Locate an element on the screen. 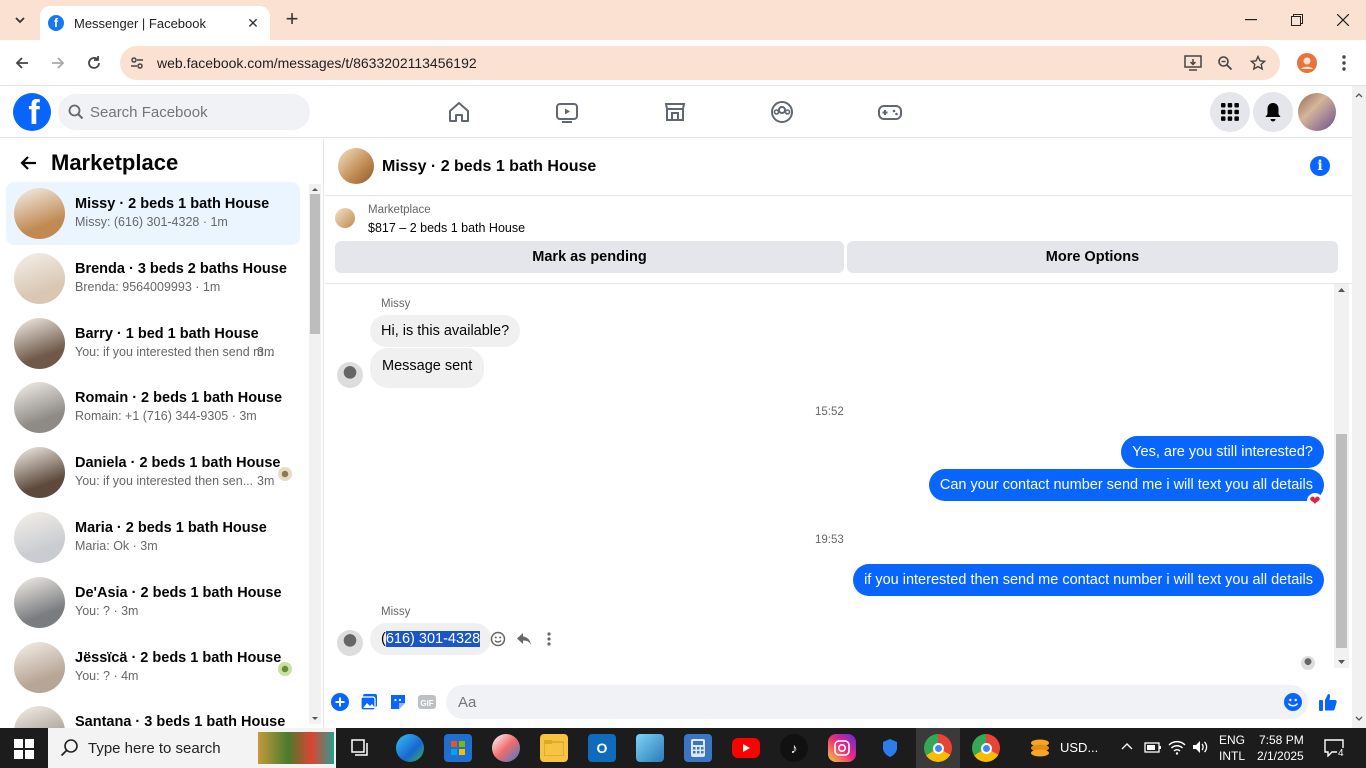 This screenshot has height=768, width=1366. taskbar-search: Type here to search is located at coordinates (192, 748).